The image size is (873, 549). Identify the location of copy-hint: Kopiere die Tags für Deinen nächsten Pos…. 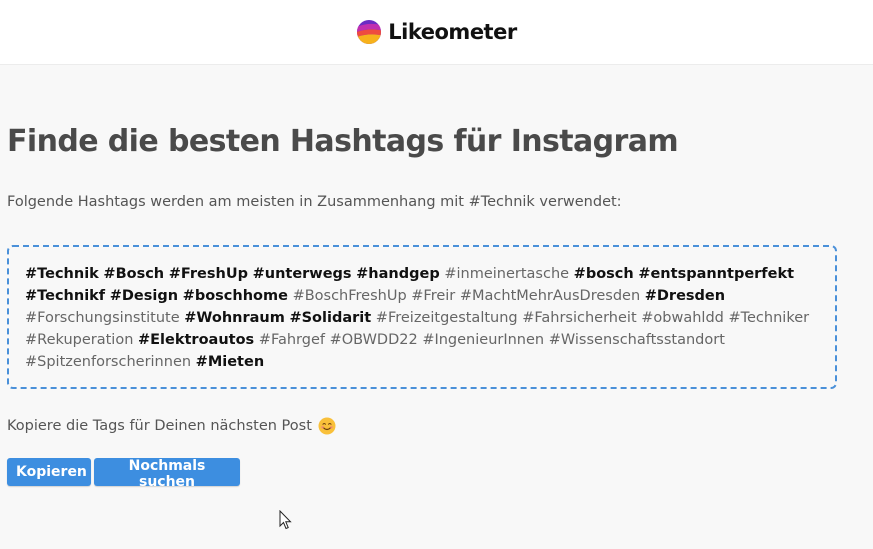
(171, 426).